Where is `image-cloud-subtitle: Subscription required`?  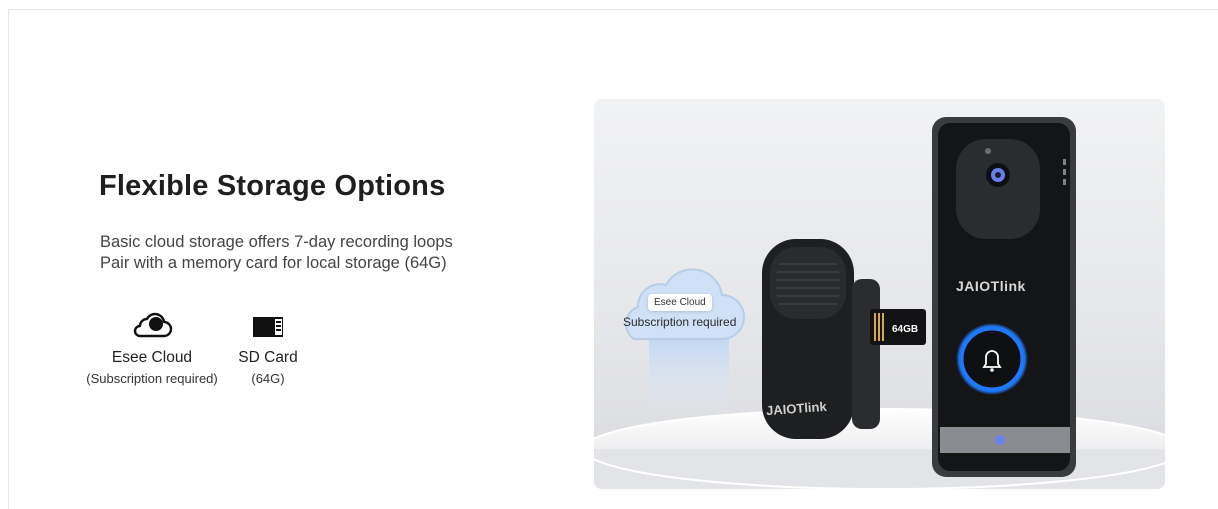
image-cloud-subtitle: Subscription required is located at coordinates (680, 322).